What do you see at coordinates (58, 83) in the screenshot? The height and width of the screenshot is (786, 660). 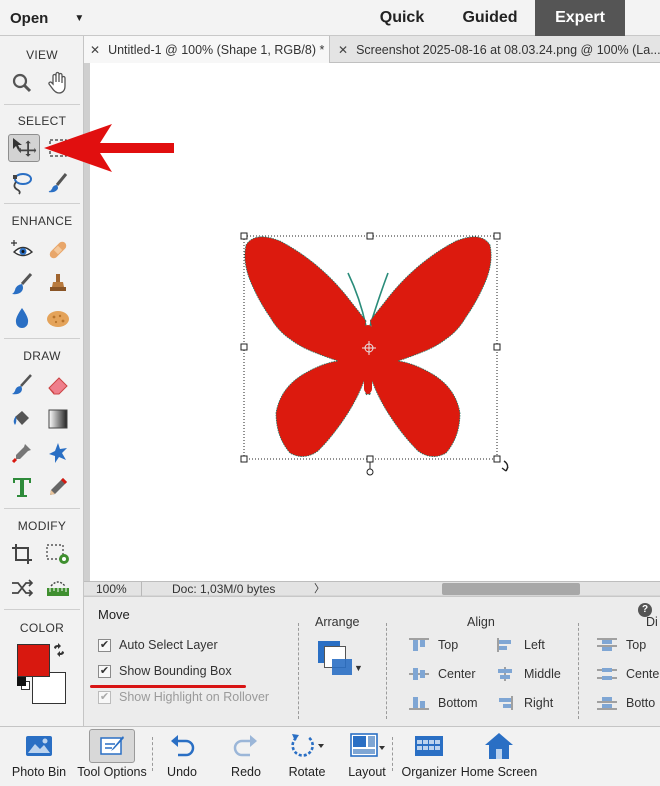 I see `hand-tool` at bounding box center [58, 83].